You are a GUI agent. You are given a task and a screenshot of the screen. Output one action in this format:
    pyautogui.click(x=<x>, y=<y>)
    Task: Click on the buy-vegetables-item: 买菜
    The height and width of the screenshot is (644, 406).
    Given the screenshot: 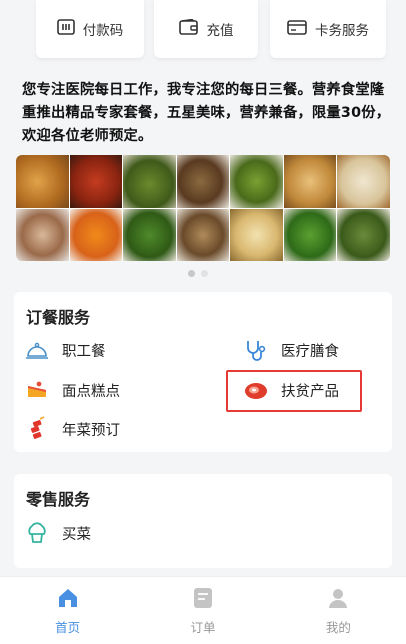 What is the action you would take?
    pyautogui.click(x=57, y=533)
    